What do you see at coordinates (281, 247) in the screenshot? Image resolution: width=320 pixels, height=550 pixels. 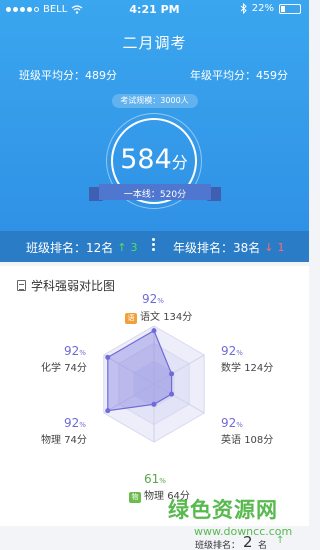 I see `grade-rank-change: 1` at bounding box center [281, 247].